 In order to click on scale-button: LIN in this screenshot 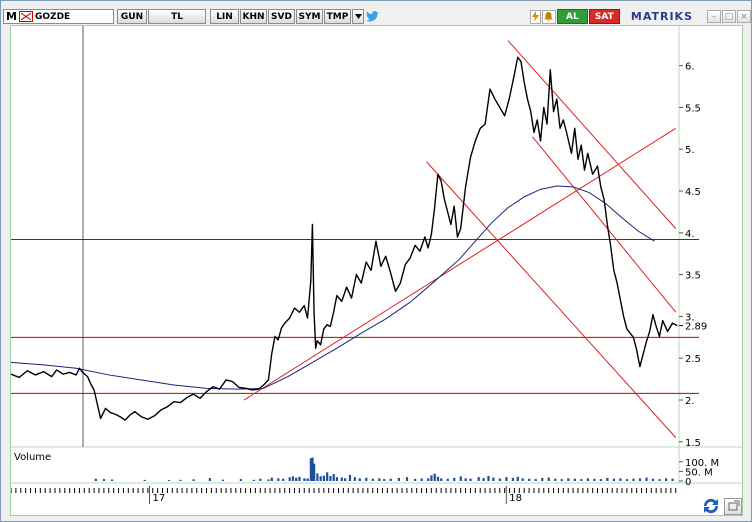, I will do `click(224, 16)`.